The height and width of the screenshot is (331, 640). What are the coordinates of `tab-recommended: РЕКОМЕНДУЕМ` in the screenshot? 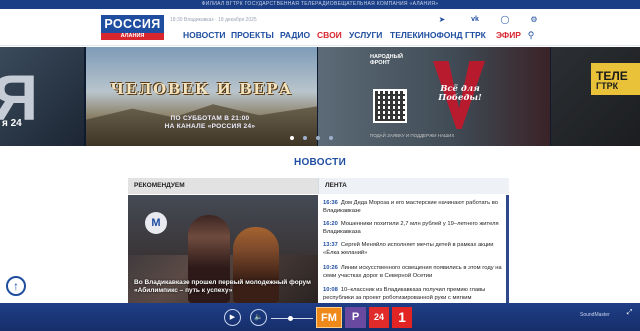 It's located at (223, 186).